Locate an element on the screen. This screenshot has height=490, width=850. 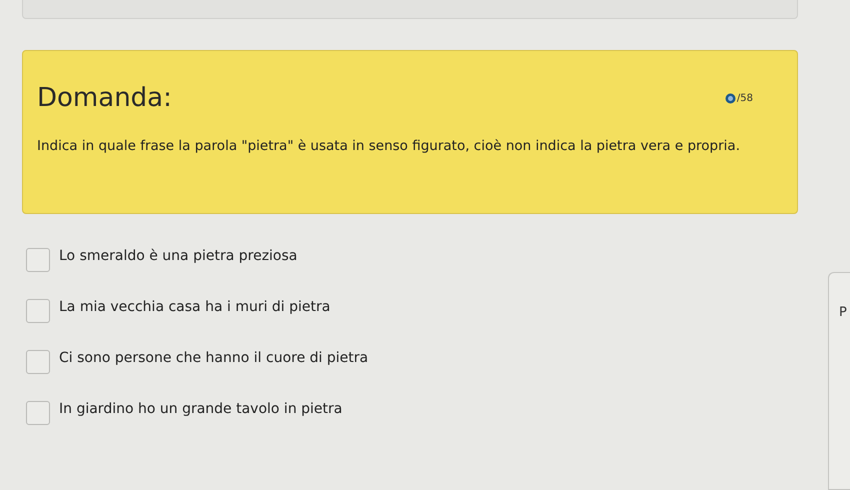
panel-text: P is located at coordinates (843, 312).